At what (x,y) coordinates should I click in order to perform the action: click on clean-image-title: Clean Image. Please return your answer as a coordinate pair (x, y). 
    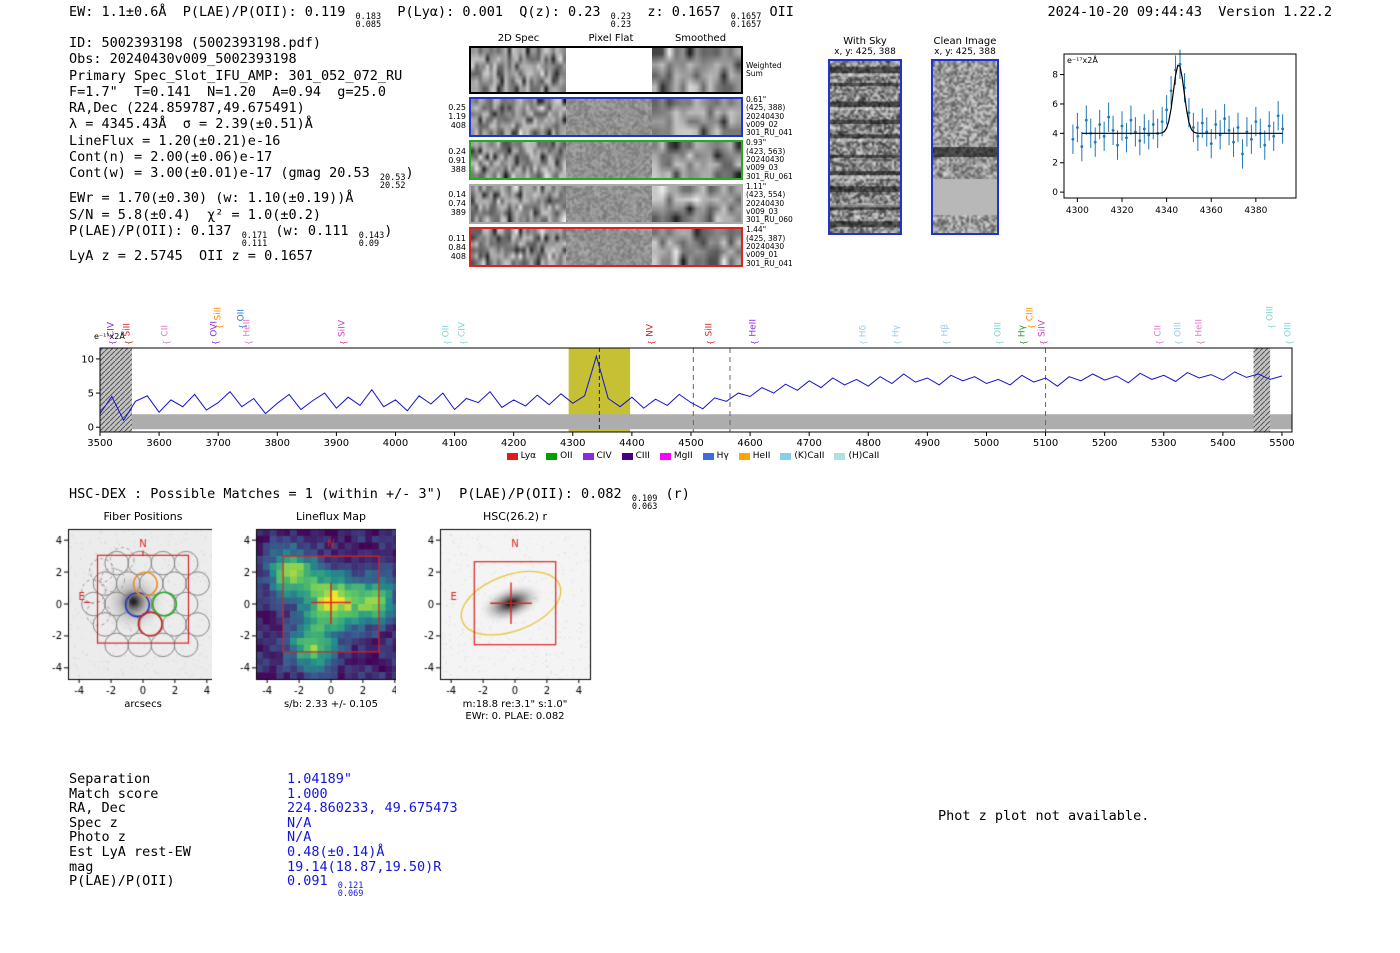
    Looking at the image, I should click on (965, 41).